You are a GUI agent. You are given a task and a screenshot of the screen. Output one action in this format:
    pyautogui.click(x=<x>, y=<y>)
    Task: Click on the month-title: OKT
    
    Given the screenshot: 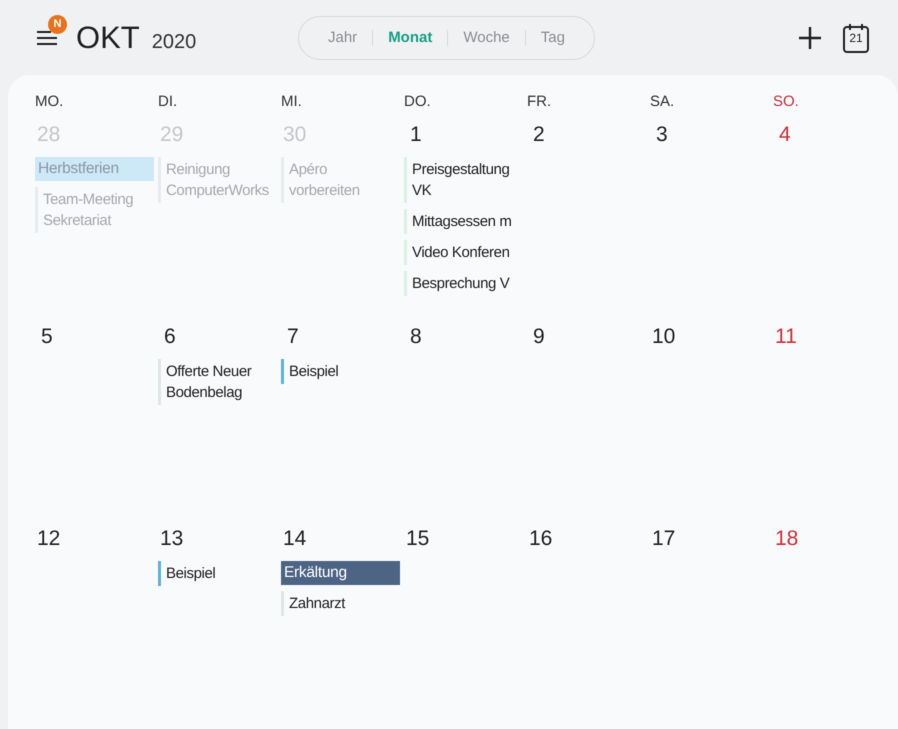 What is the action you would take?
    pyautogui.click(x=108, y=38)
    